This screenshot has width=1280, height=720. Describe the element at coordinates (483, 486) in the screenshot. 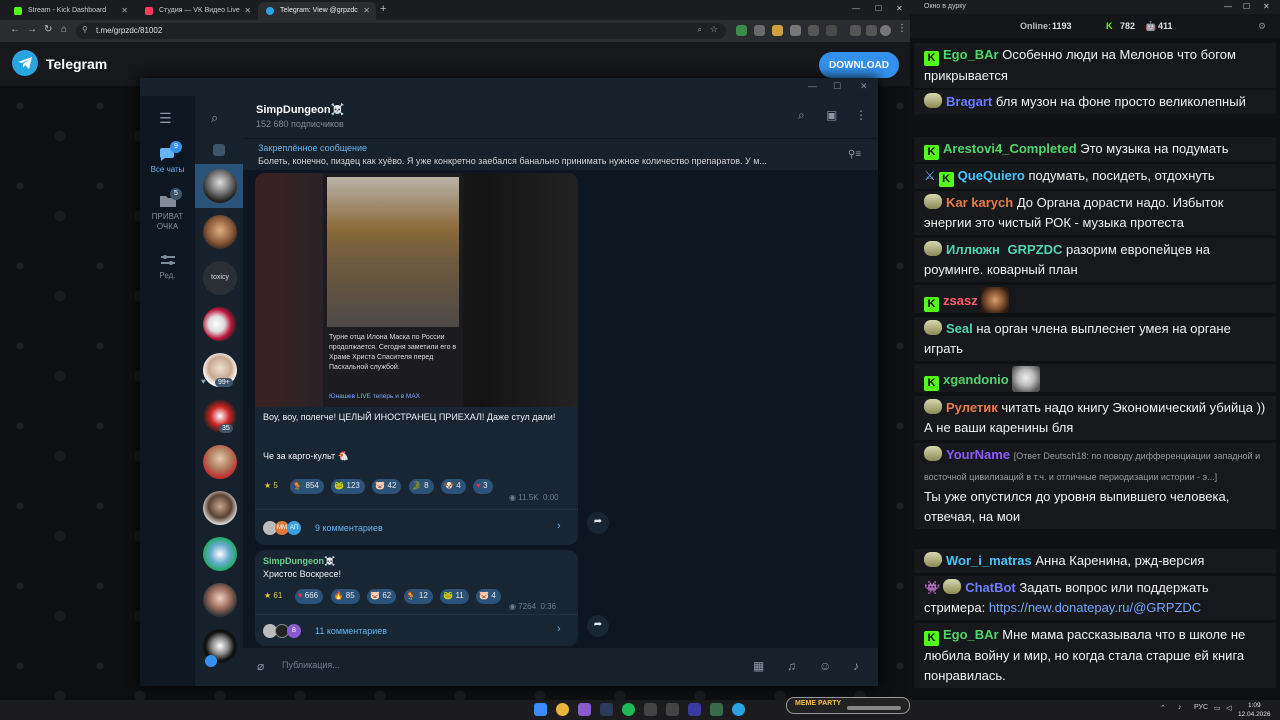

I see `reaction: ♥ 3` at that location.